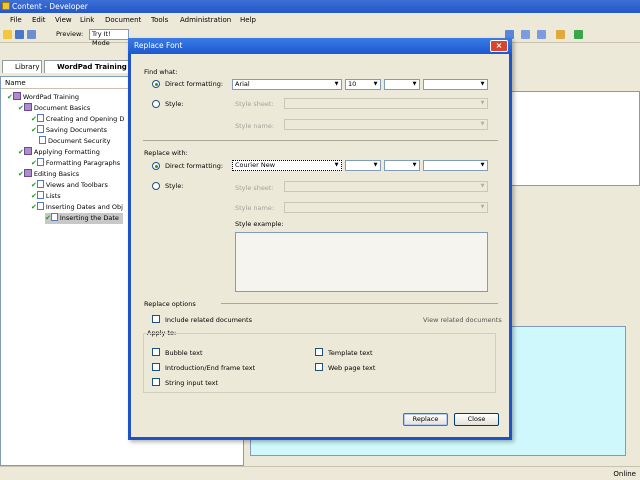 The height and width of the screenshot is (480, 640). What do you see at coordinates (156, 166) in the screenshot?
I see `replace-direct-radio` at bounding box center [156, 166].